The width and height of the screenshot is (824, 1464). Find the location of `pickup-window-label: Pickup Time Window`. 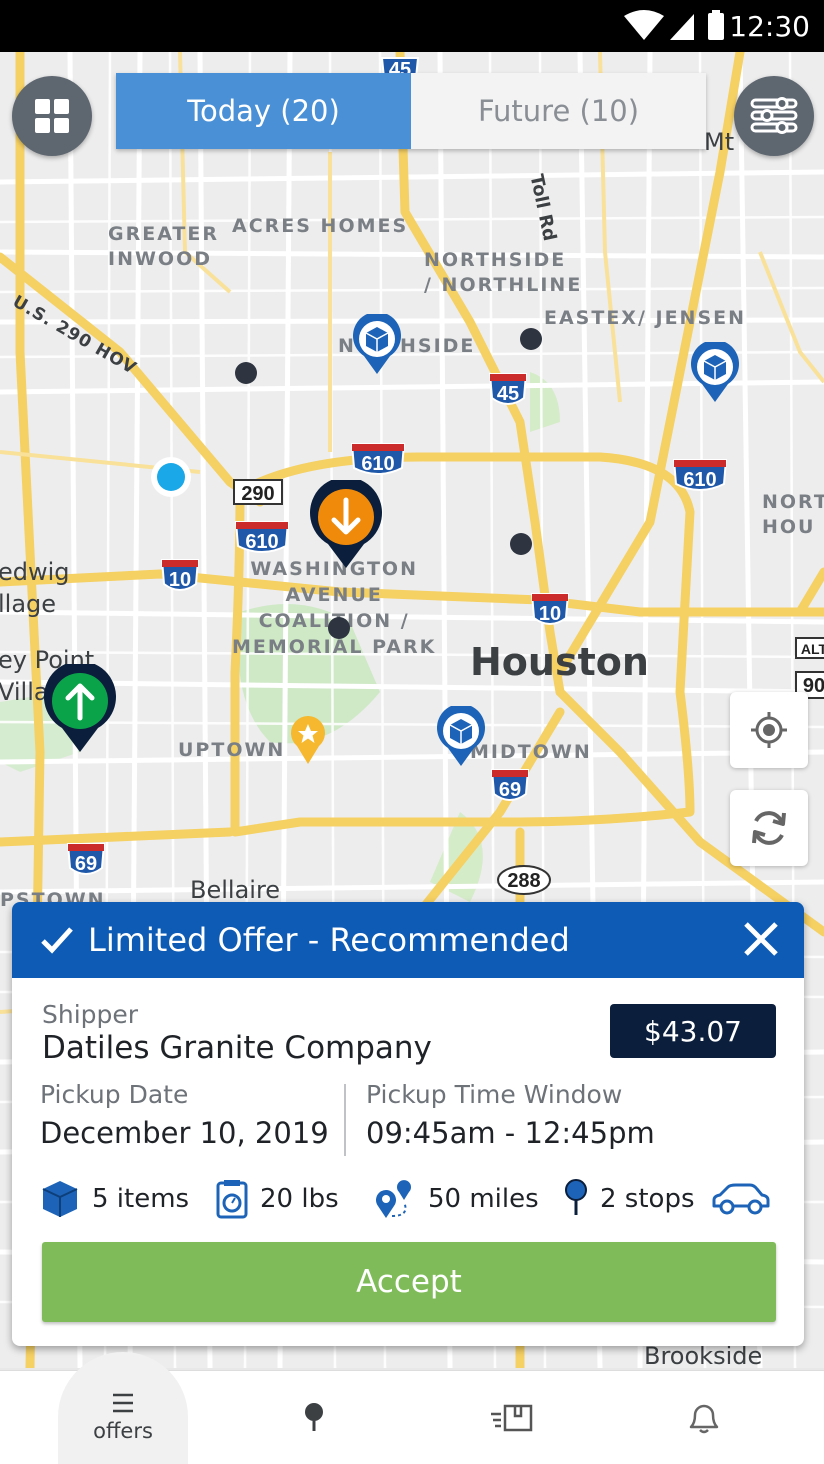

pickup-window-label: Pickup Time Window is located at coordinates (494, 1094).